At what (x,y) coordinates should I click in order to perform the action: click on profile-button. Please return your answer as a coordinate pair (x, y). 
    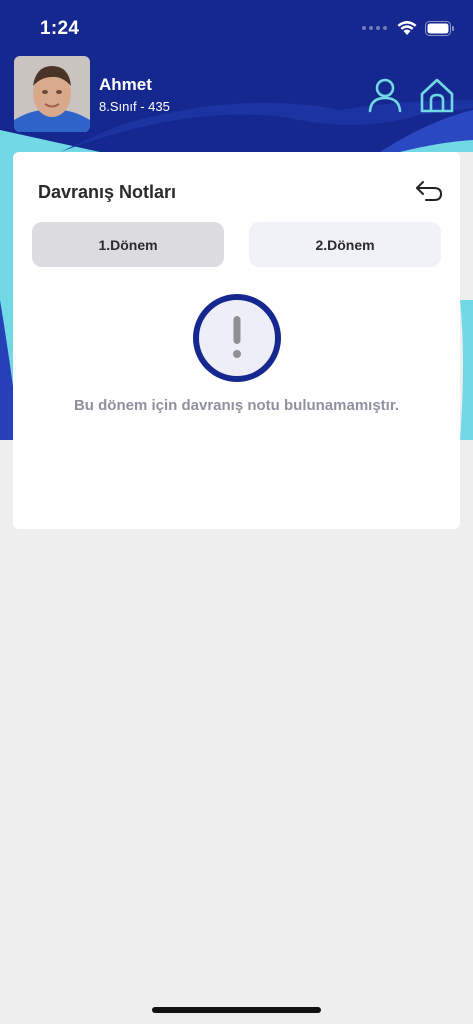
    Looking at the image, I should click on (385, 95).